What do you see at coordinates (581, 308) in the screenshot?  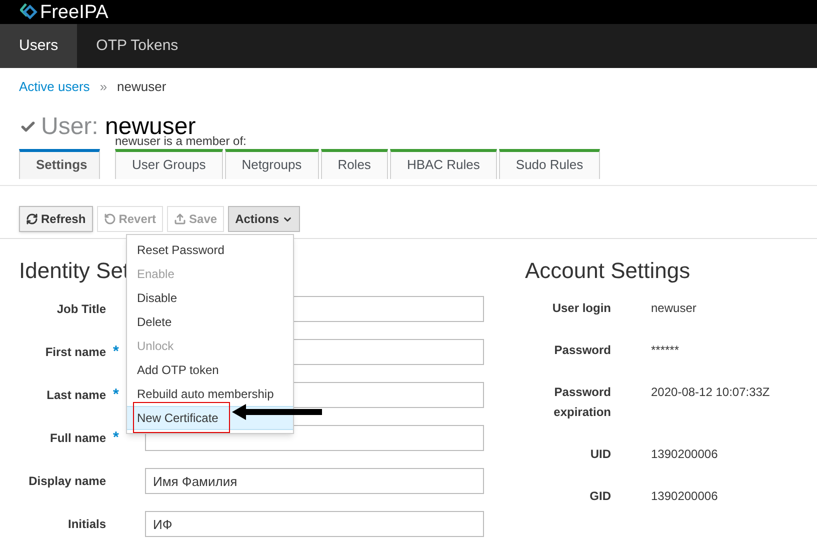 I see `field-label: User login` at bounding box center [581, 308].